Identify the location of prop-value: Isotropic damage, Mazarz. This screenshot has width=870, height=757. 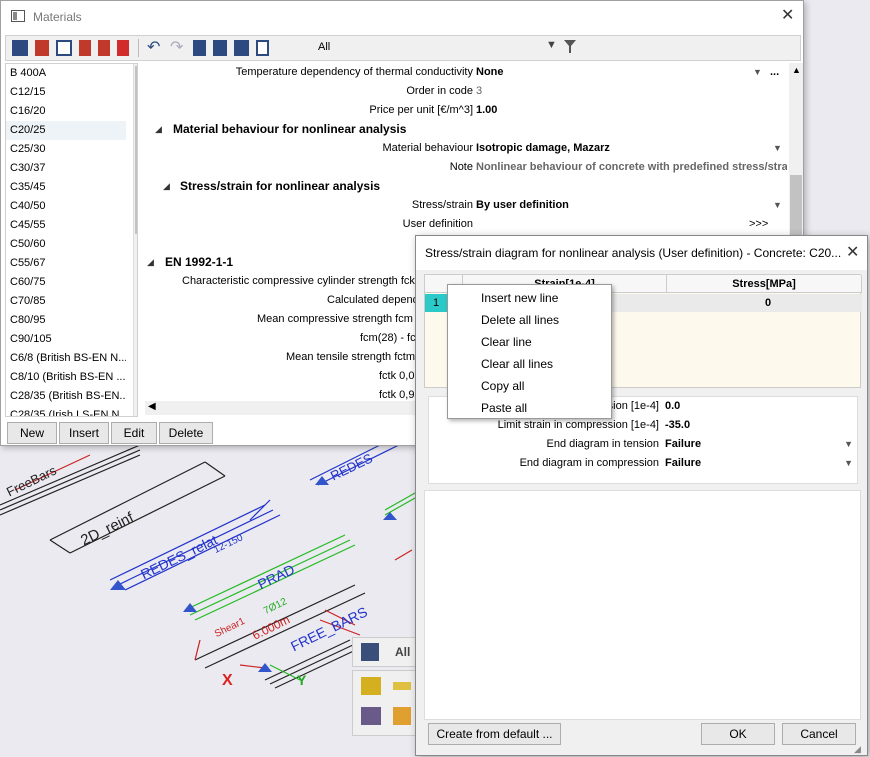
(631, 148).